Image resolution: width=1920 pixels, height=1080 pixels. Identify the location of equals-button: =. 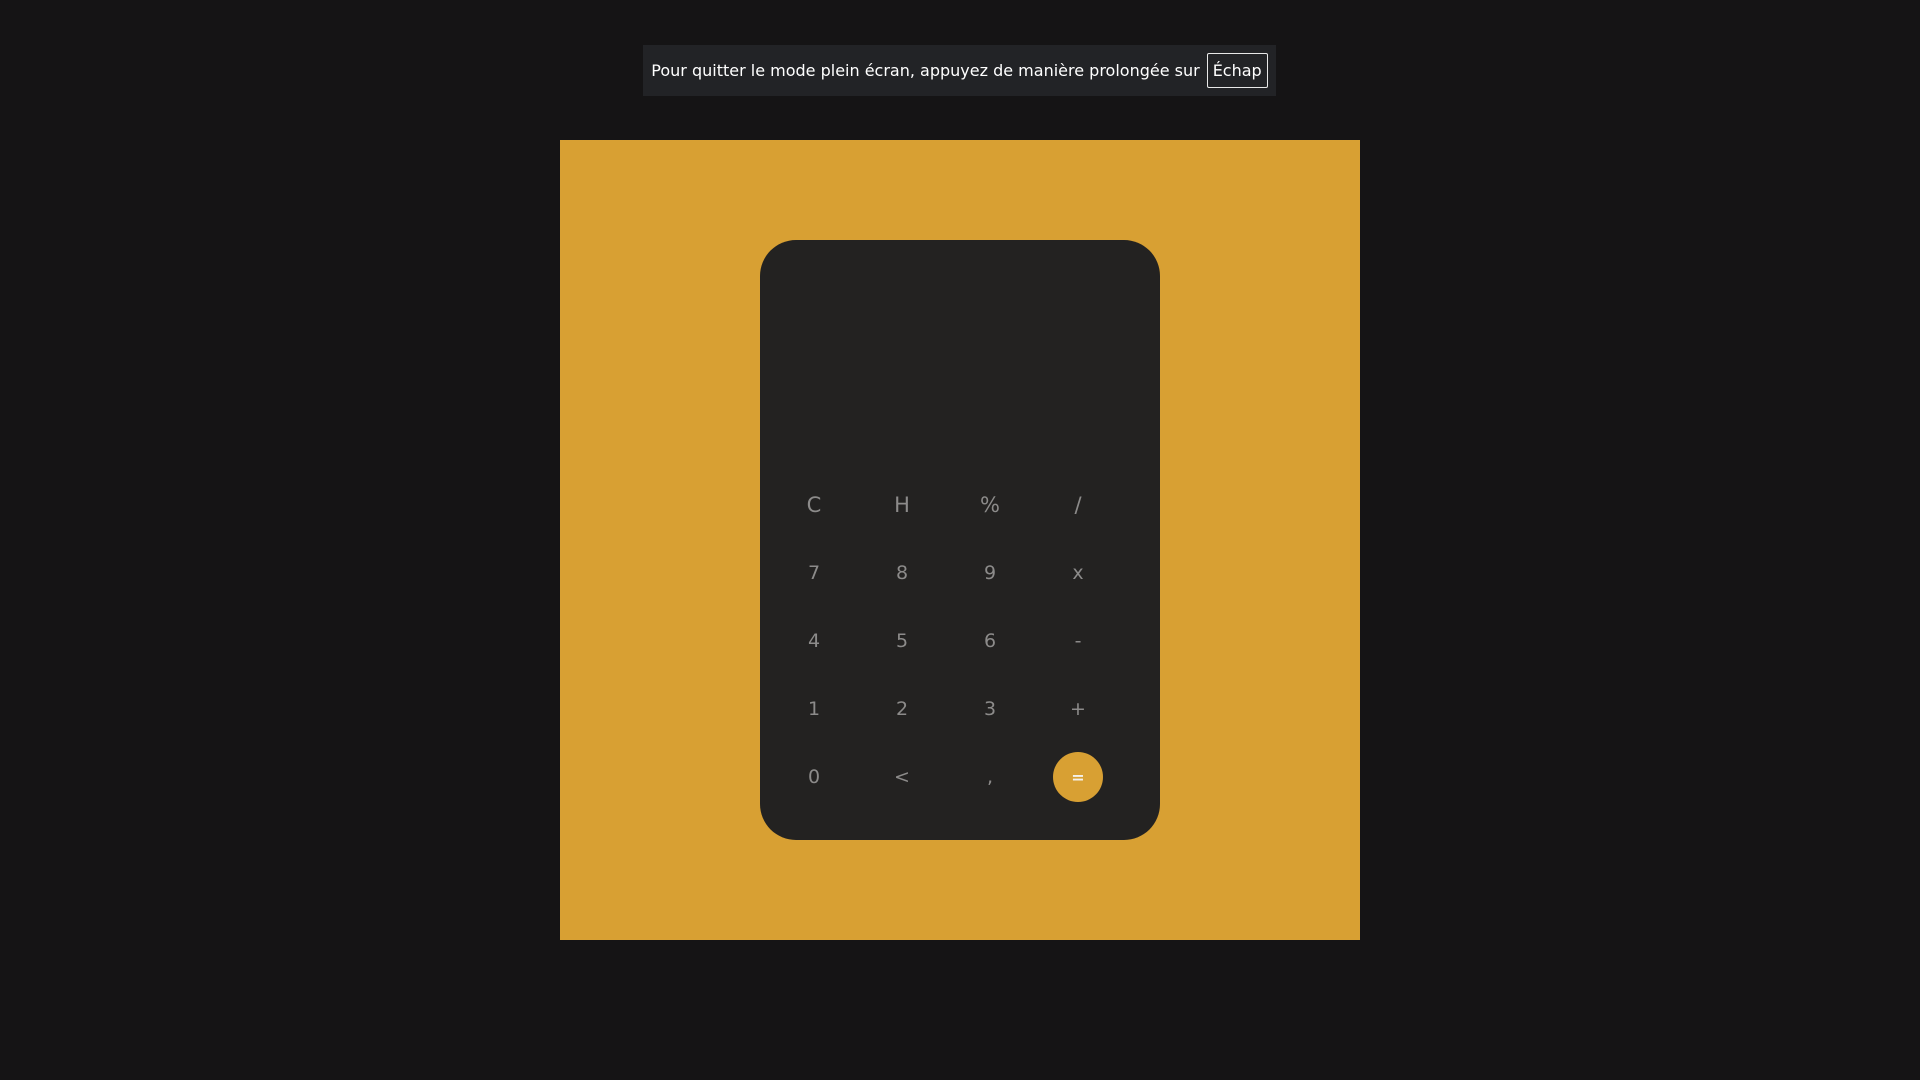
(1078, 777).